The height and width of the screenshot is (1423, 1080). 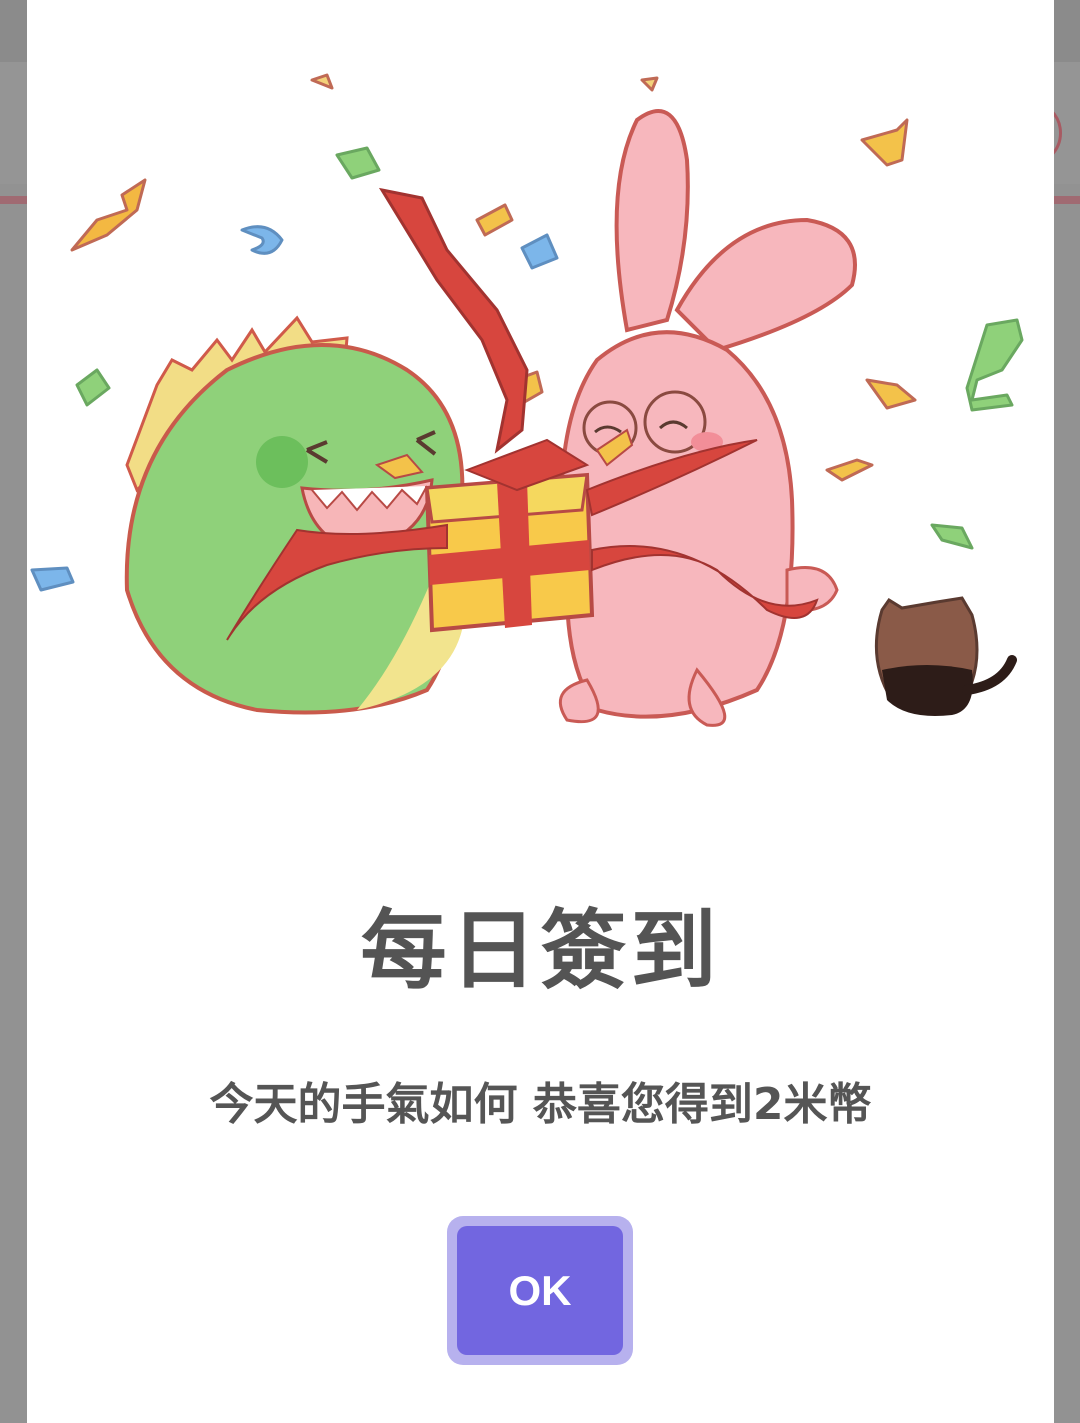 I want to click on cat-silhouette, so click(x=945, y=656).